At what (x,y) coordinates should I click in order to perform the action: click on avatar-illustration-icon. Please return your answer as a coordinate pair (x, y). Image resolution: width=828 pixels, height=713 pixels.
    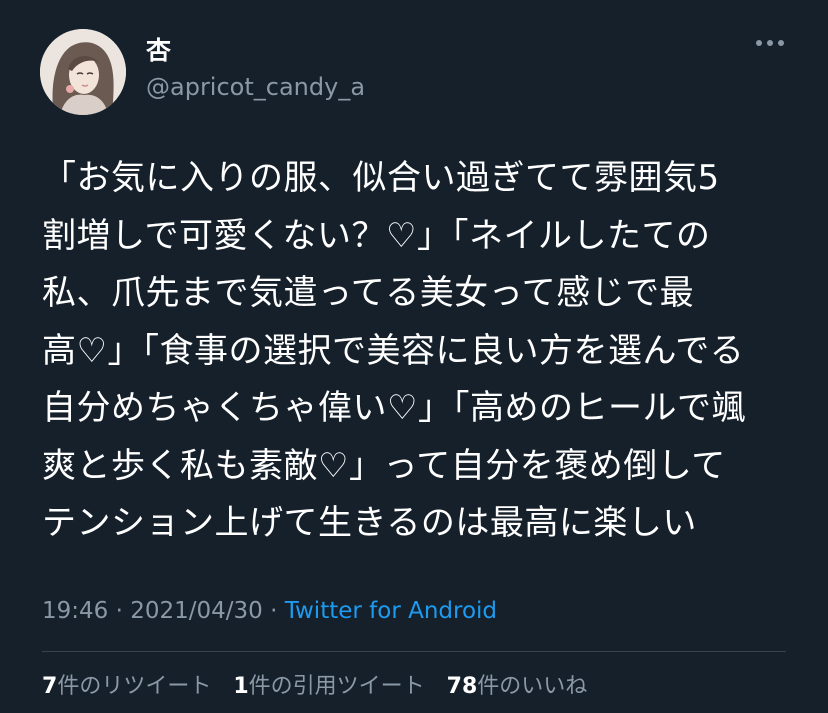
    Looking at the image, I should click on (83, 72).